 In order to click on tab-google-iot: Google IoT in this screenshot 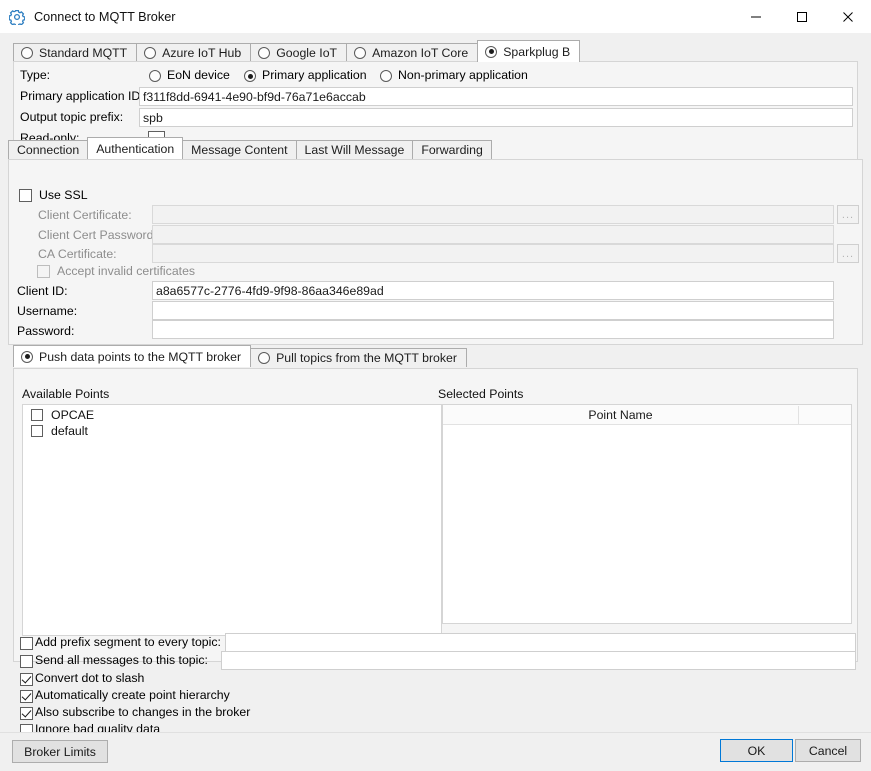, I will do `click(299, 52)`.